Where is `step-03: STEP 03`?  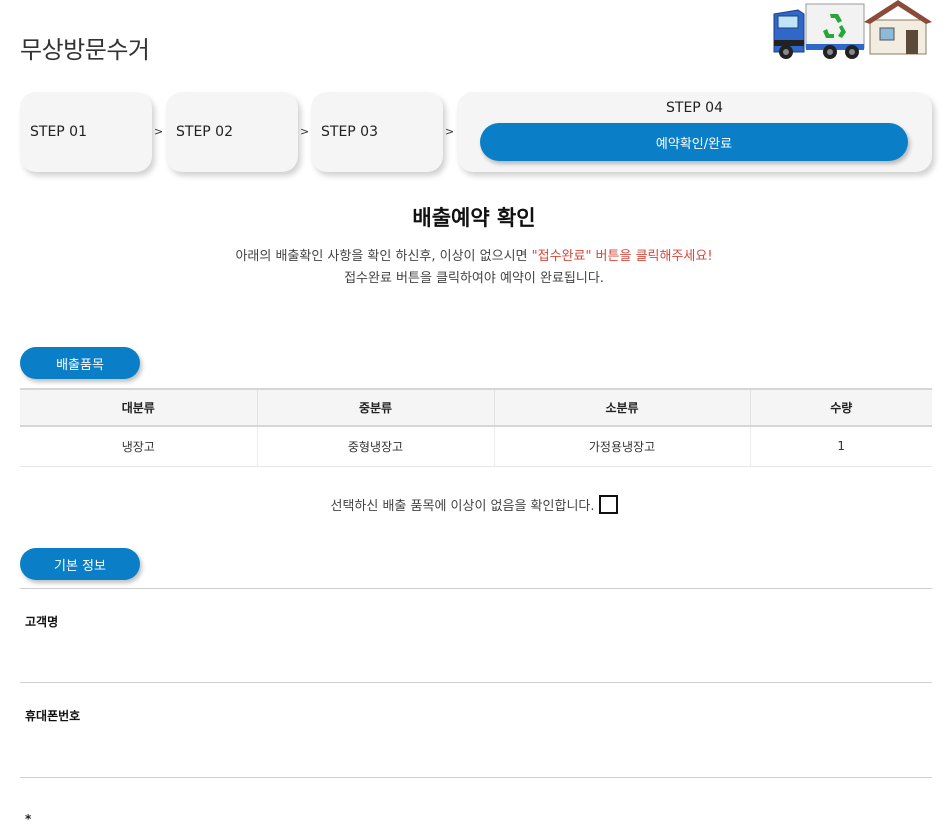 step-03: STEP 03 is located at coordinates (377, 132).